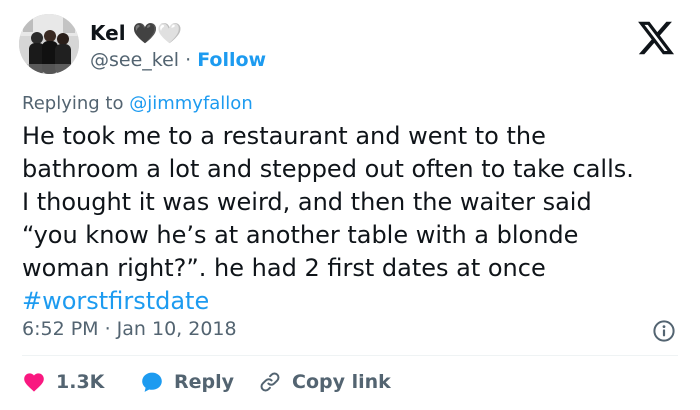  I want to click on x-logo-icon, so click(656, 38).